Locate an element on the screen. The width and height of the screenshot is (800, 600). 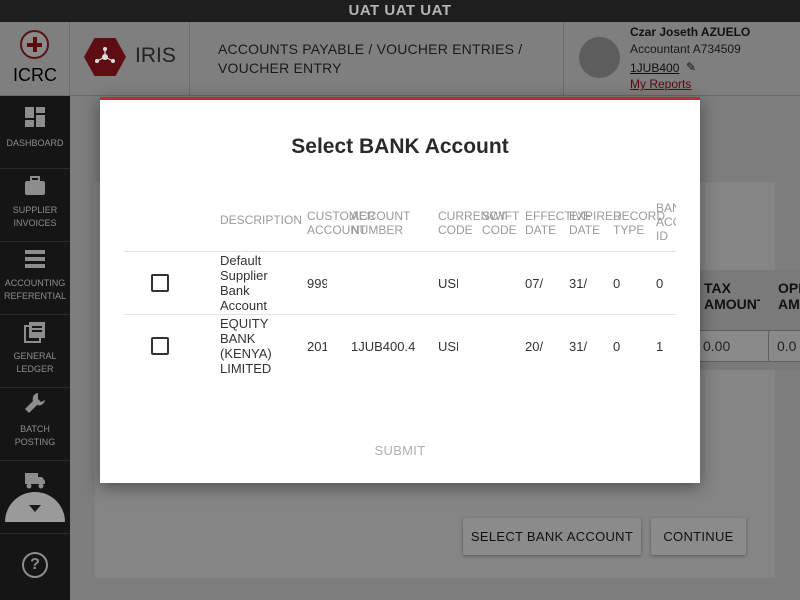
app-name: IRIS is located at coordinates (155, 55).